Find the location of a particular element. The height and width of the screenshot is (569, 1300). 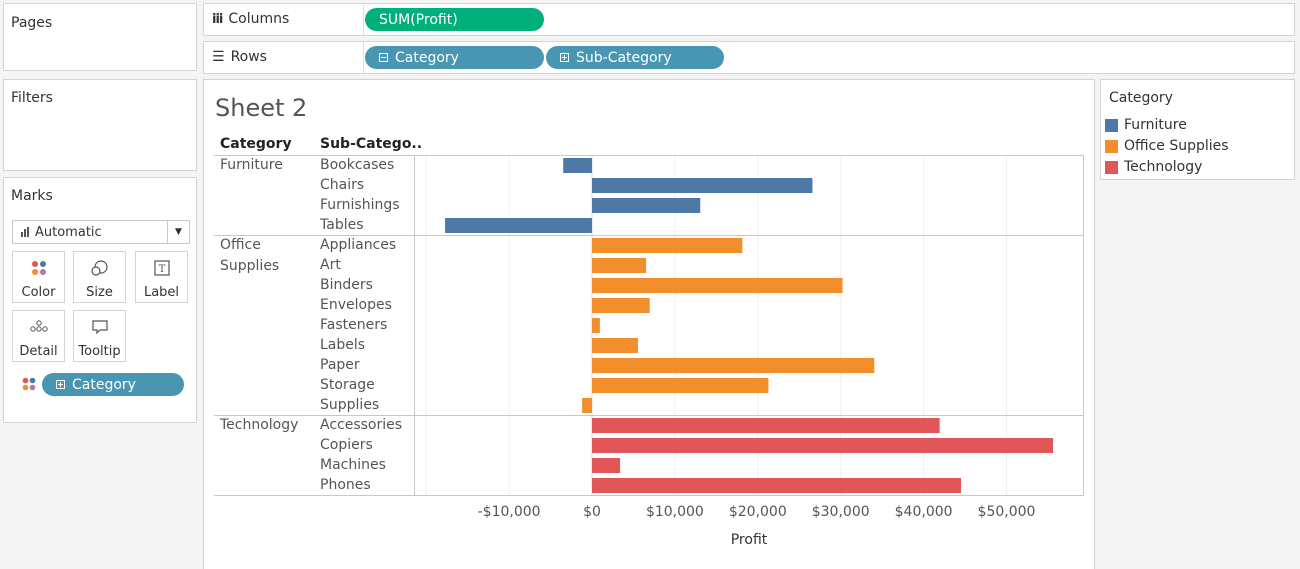

subcategory-label: Art is located at coordinates (330, 265).